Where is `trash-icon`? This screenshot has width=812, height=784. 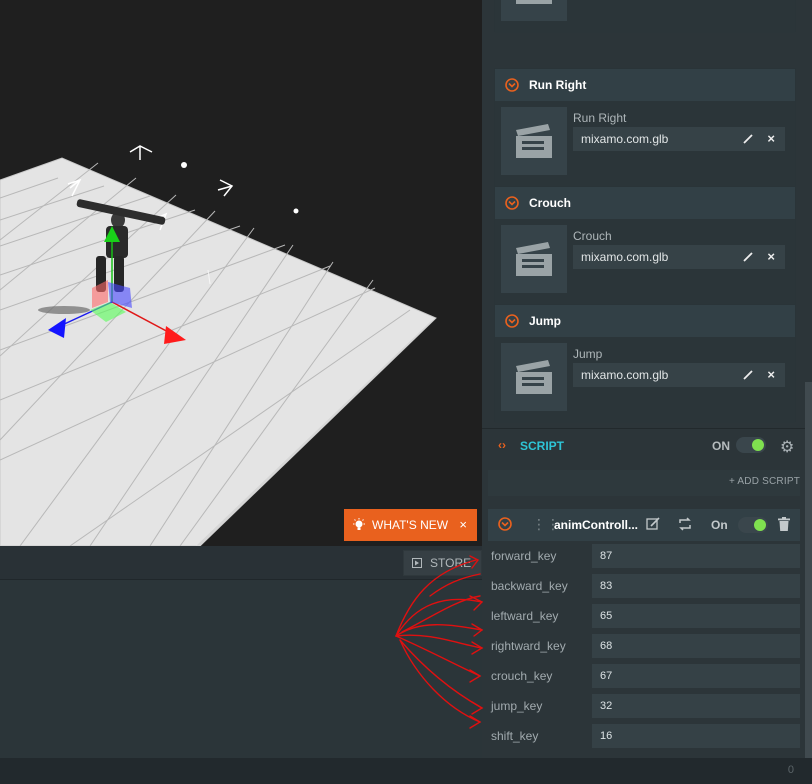 trash-icon is located at coordinates (784, 524).